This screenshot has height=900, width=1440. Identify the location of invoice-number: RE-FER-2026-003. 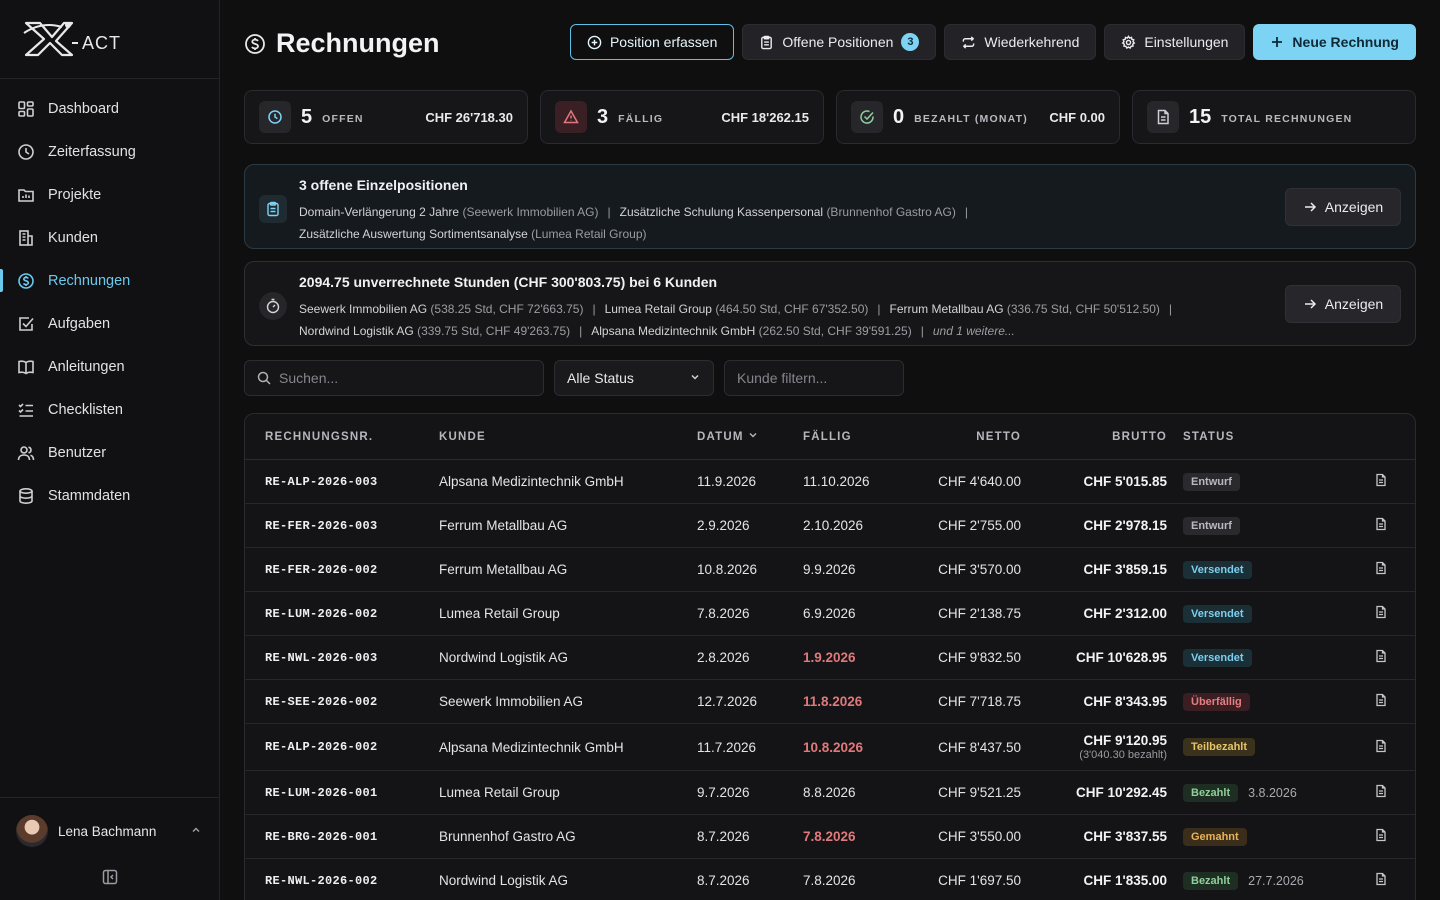
(342, 526).